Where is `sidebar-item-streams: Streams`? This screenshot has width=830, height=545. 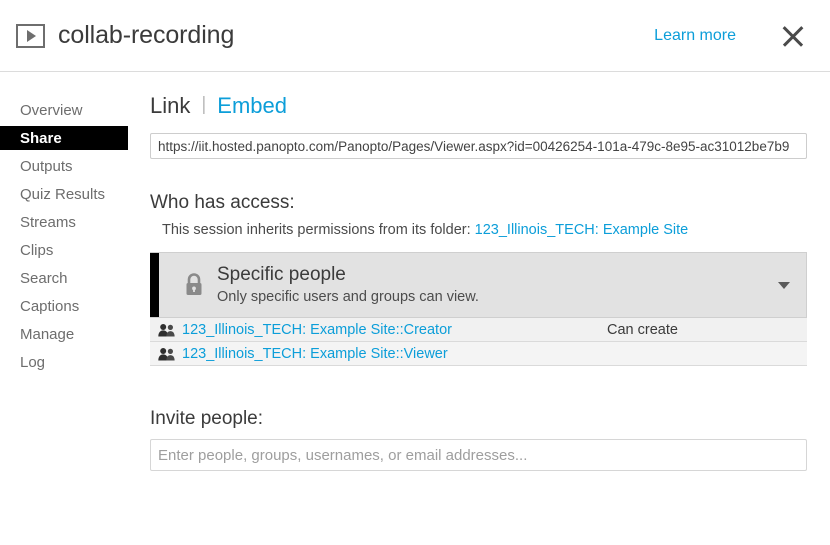
sidebar-item-streams: Streams is located at coordinates (64, 222).